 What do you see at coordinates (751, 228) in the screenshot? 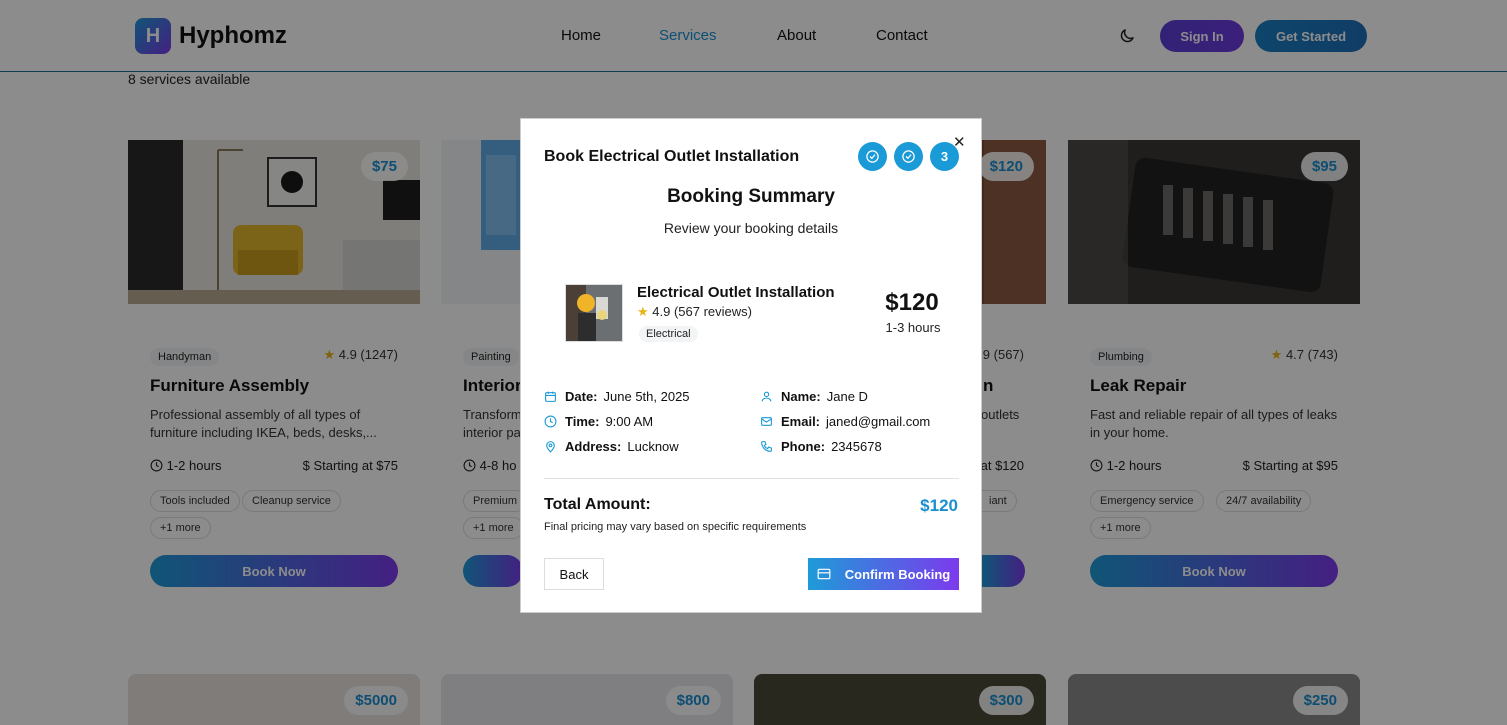
I see `summary-subheading: Review your booking details` at bounding box center [751, 228].